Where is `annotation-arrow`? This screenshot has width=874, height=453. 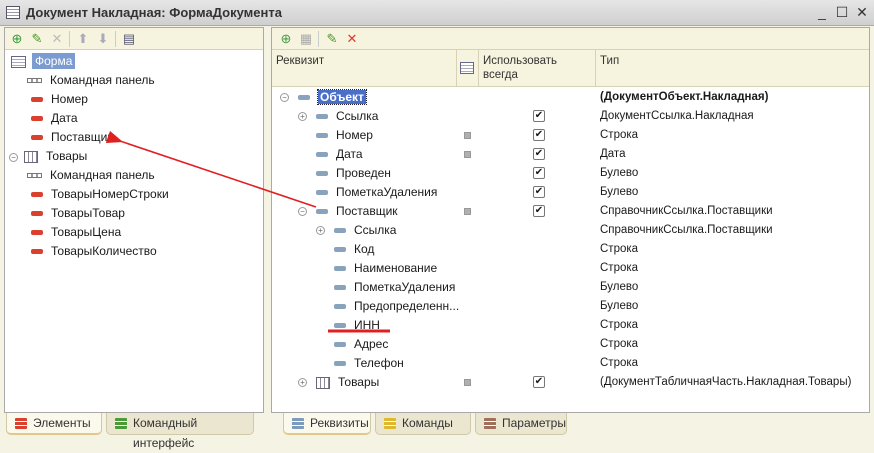
annotation-arrow is located at coordinates (211, 169).